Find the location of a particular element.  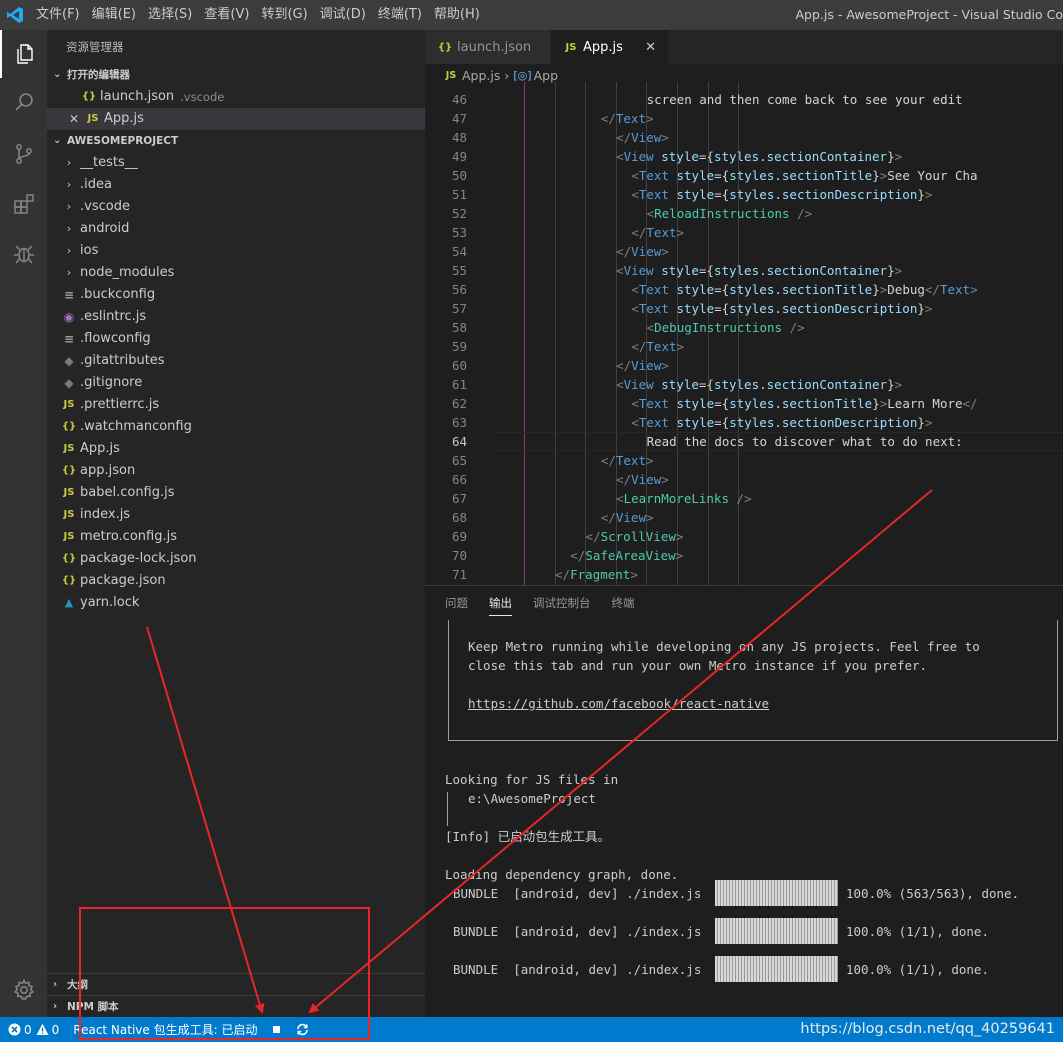

code-token: ScrollView is located at coordinates (638, 536).